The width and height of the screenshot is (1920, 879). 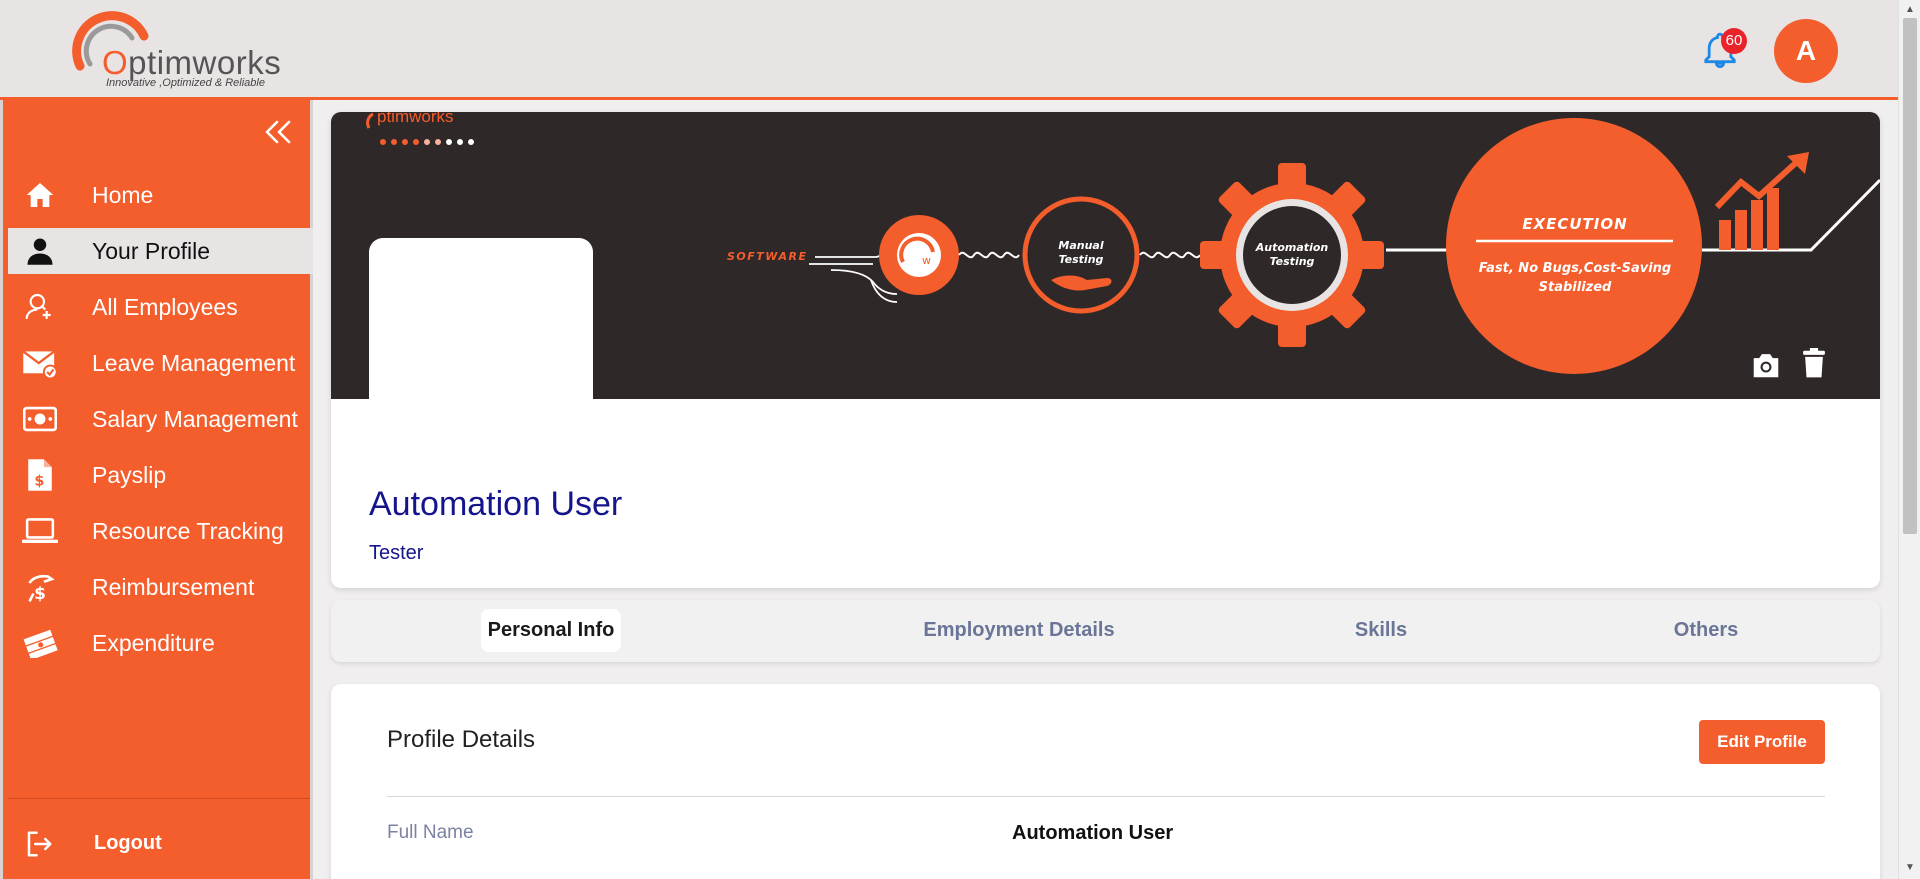 What do you see at coordinates (1106, 796) in the screenshot?
I see `details-divider` at bounding box center [1106, 796].